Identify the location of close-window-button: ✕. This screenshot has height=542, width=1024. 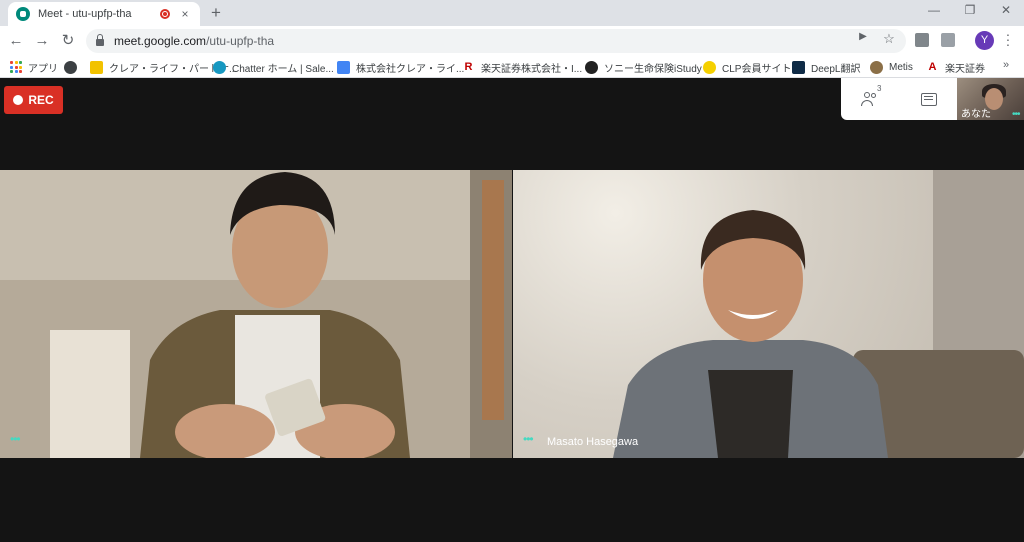
(1006, 10).